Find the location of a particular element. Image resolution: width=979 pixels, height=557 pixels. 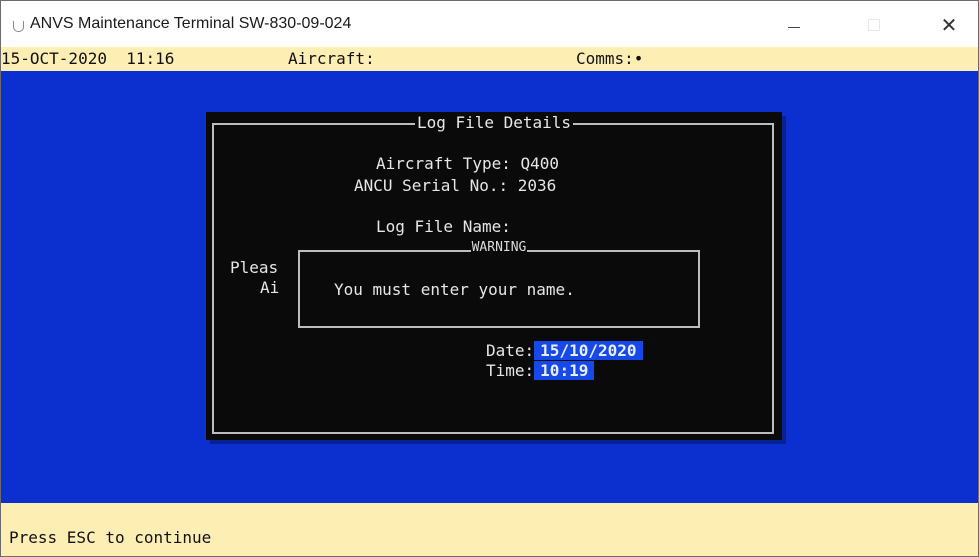

aircraft-type-row: Aircraft Type: Q400 is located at coordinates (467, 164).